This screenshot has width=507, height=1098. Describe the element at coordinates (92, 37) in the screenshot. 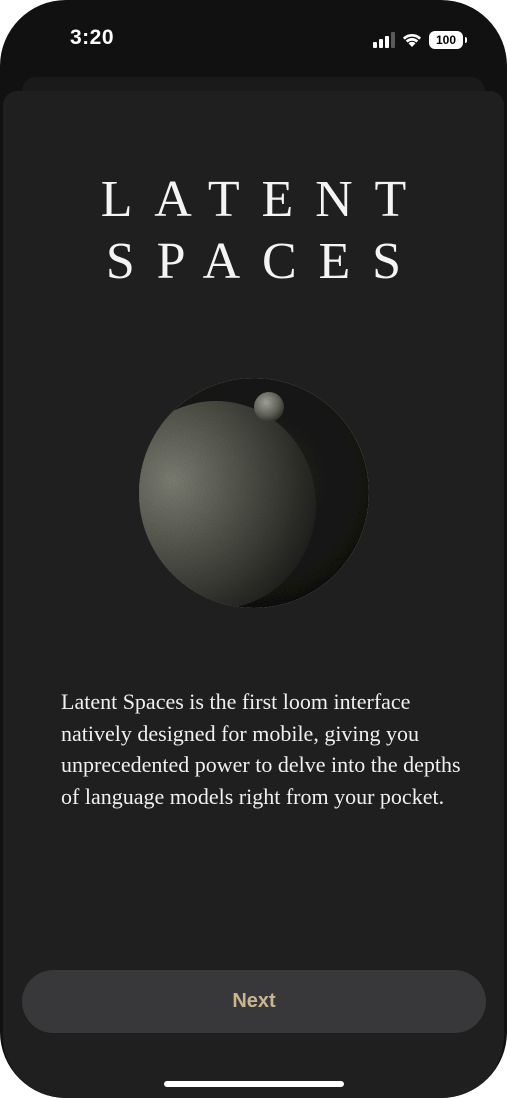

I see `status-time: 3:20` at that location.